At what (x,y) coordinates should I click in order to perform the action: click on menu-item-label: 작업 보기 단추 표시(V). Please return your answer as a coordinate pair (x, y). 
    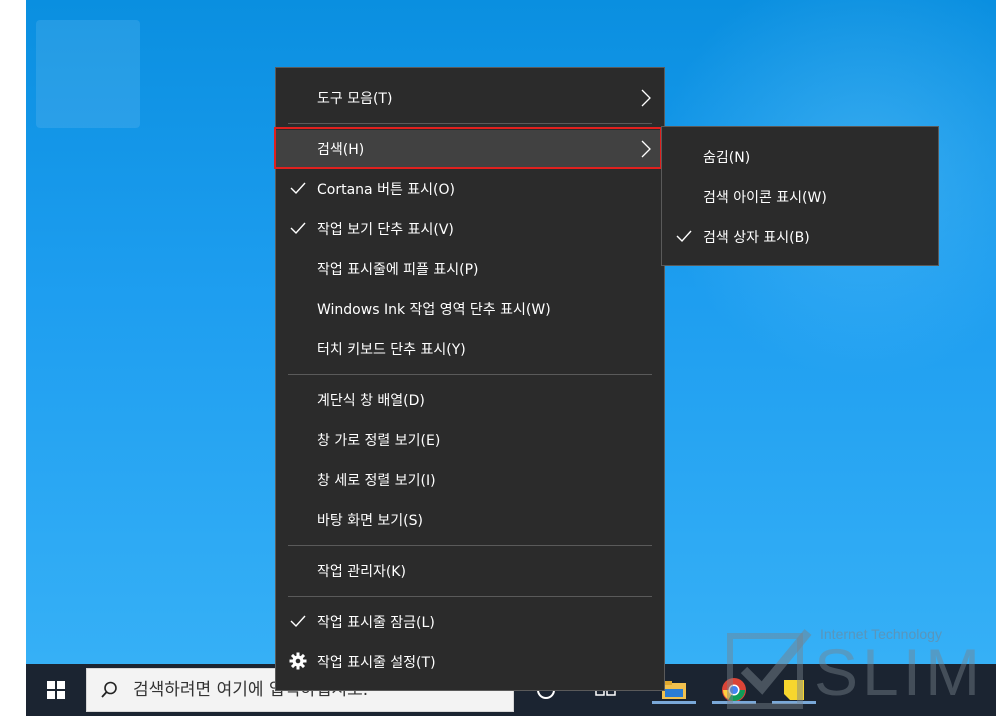
    Looking at the image, I should click on (385, 230).